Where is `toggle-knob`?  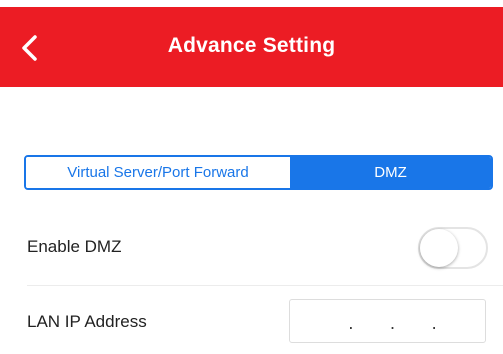 toggle-knob is located at coordinates (439, 248).